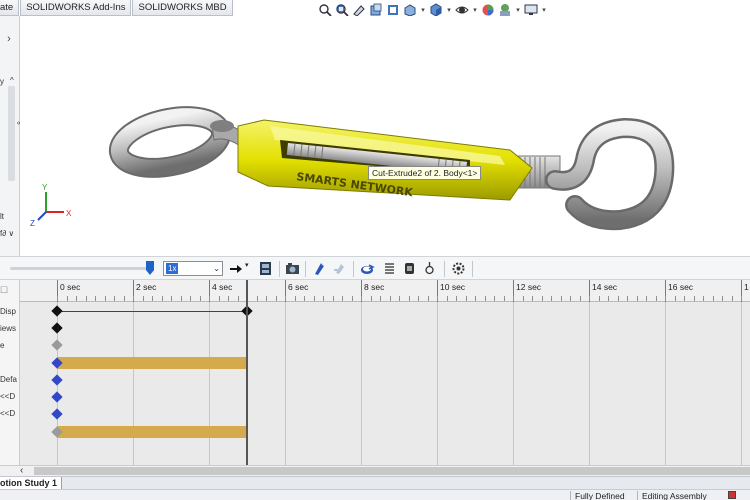 The image size is (750, 500). I want to click on spring-icon, so click(389, 268).